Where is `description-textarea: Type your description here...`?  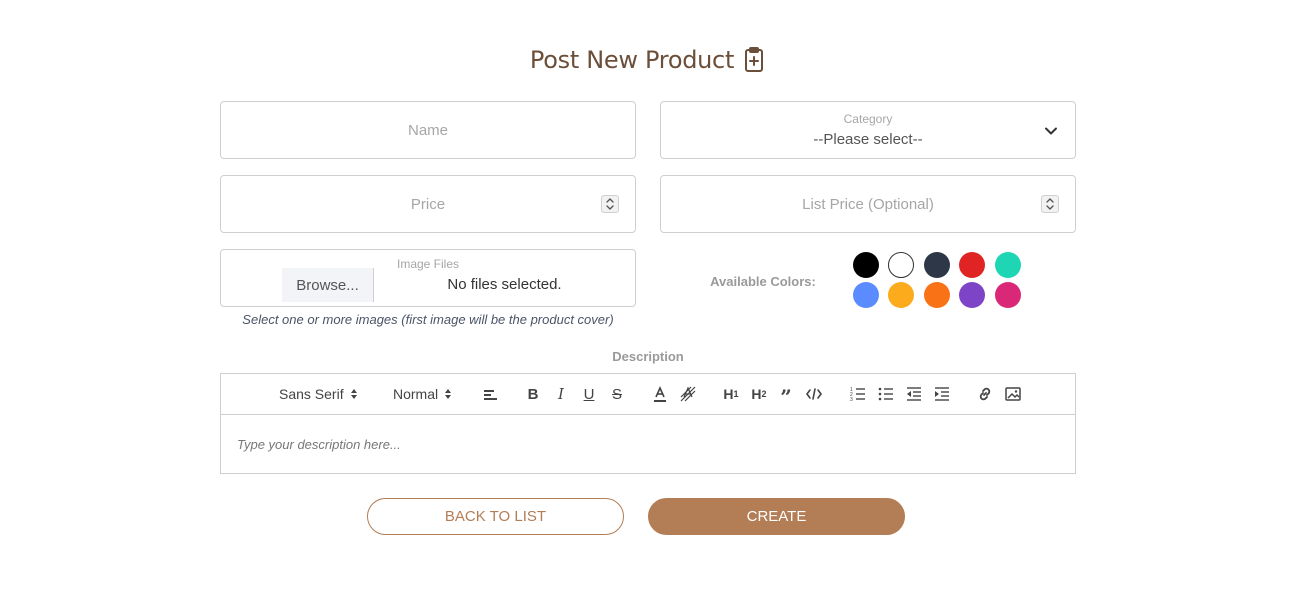 description-textarea: Type your description here... is located at coordinates (648, 444).